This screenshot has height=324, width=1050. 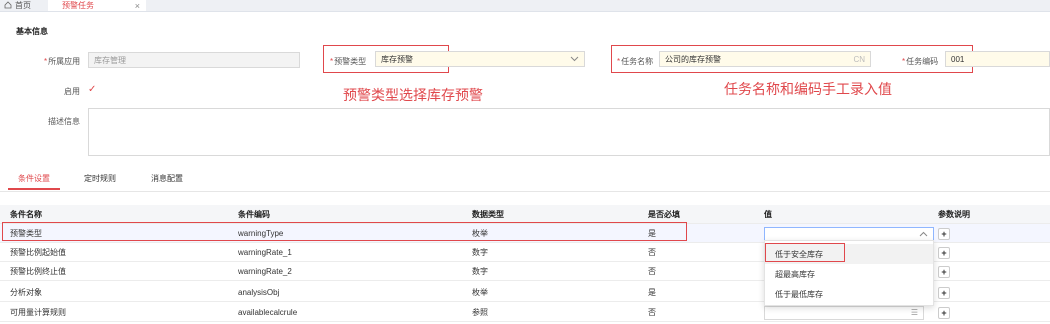 What do you see at coordinates (265, 252) in the screenshot?
I see `cell-code: warningRate_1` at bounding box center [265, 252].